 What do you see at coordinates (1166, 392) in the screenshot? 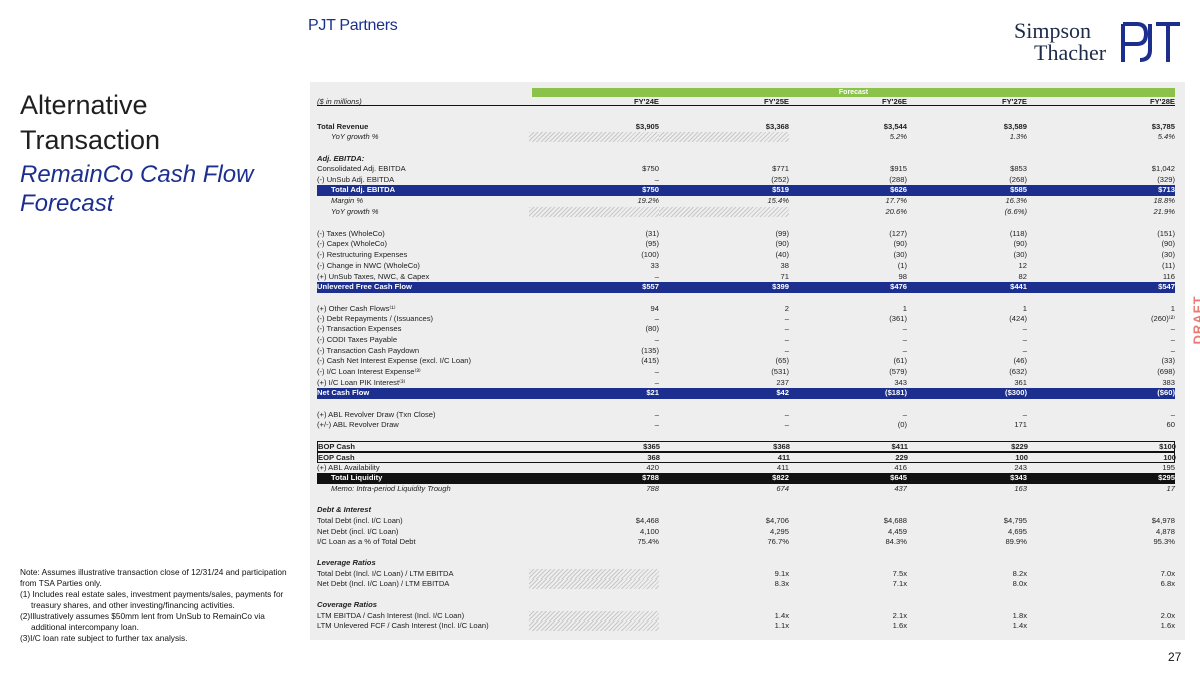
I see `row-value: ($60)` at bounding box center [1166, 392].